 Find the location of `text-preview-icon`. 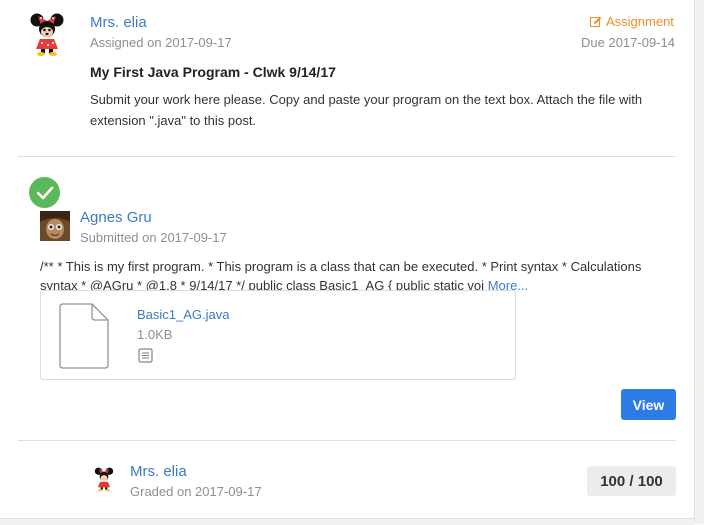

text-preview-icon is located at coordinates (145, 355).